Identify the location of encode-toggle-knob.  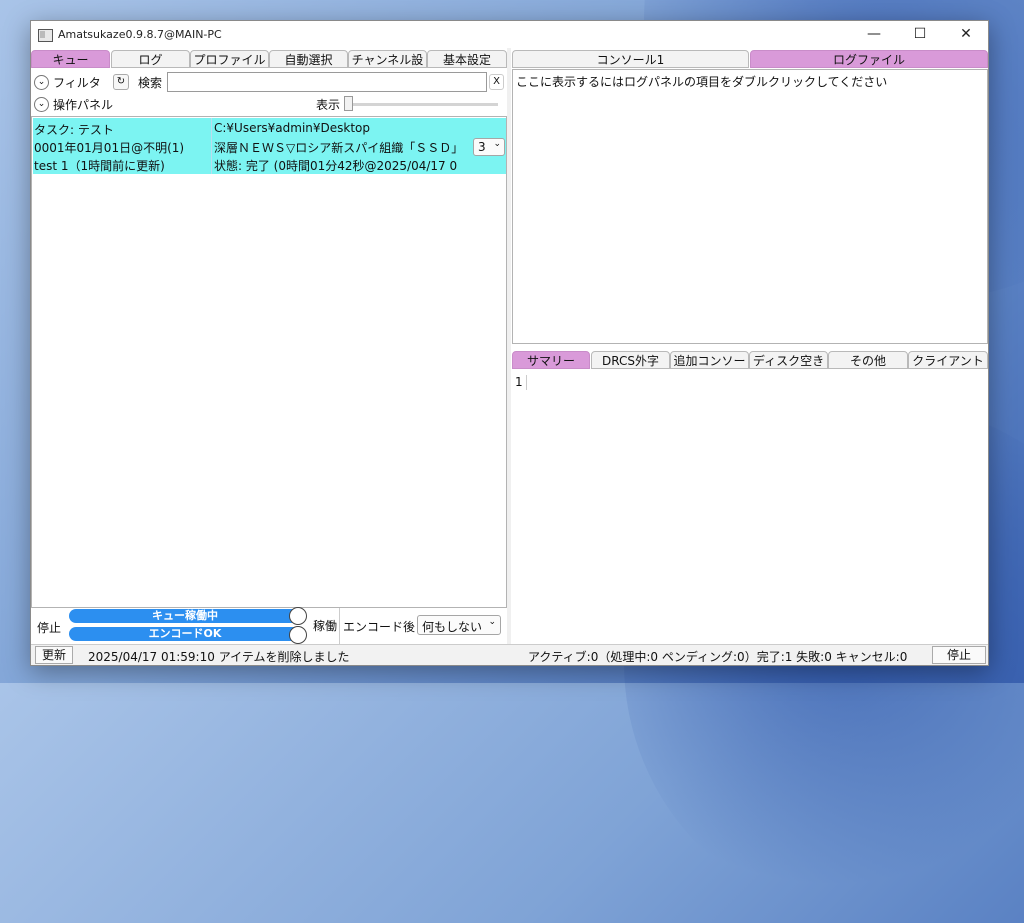
(298, 635).